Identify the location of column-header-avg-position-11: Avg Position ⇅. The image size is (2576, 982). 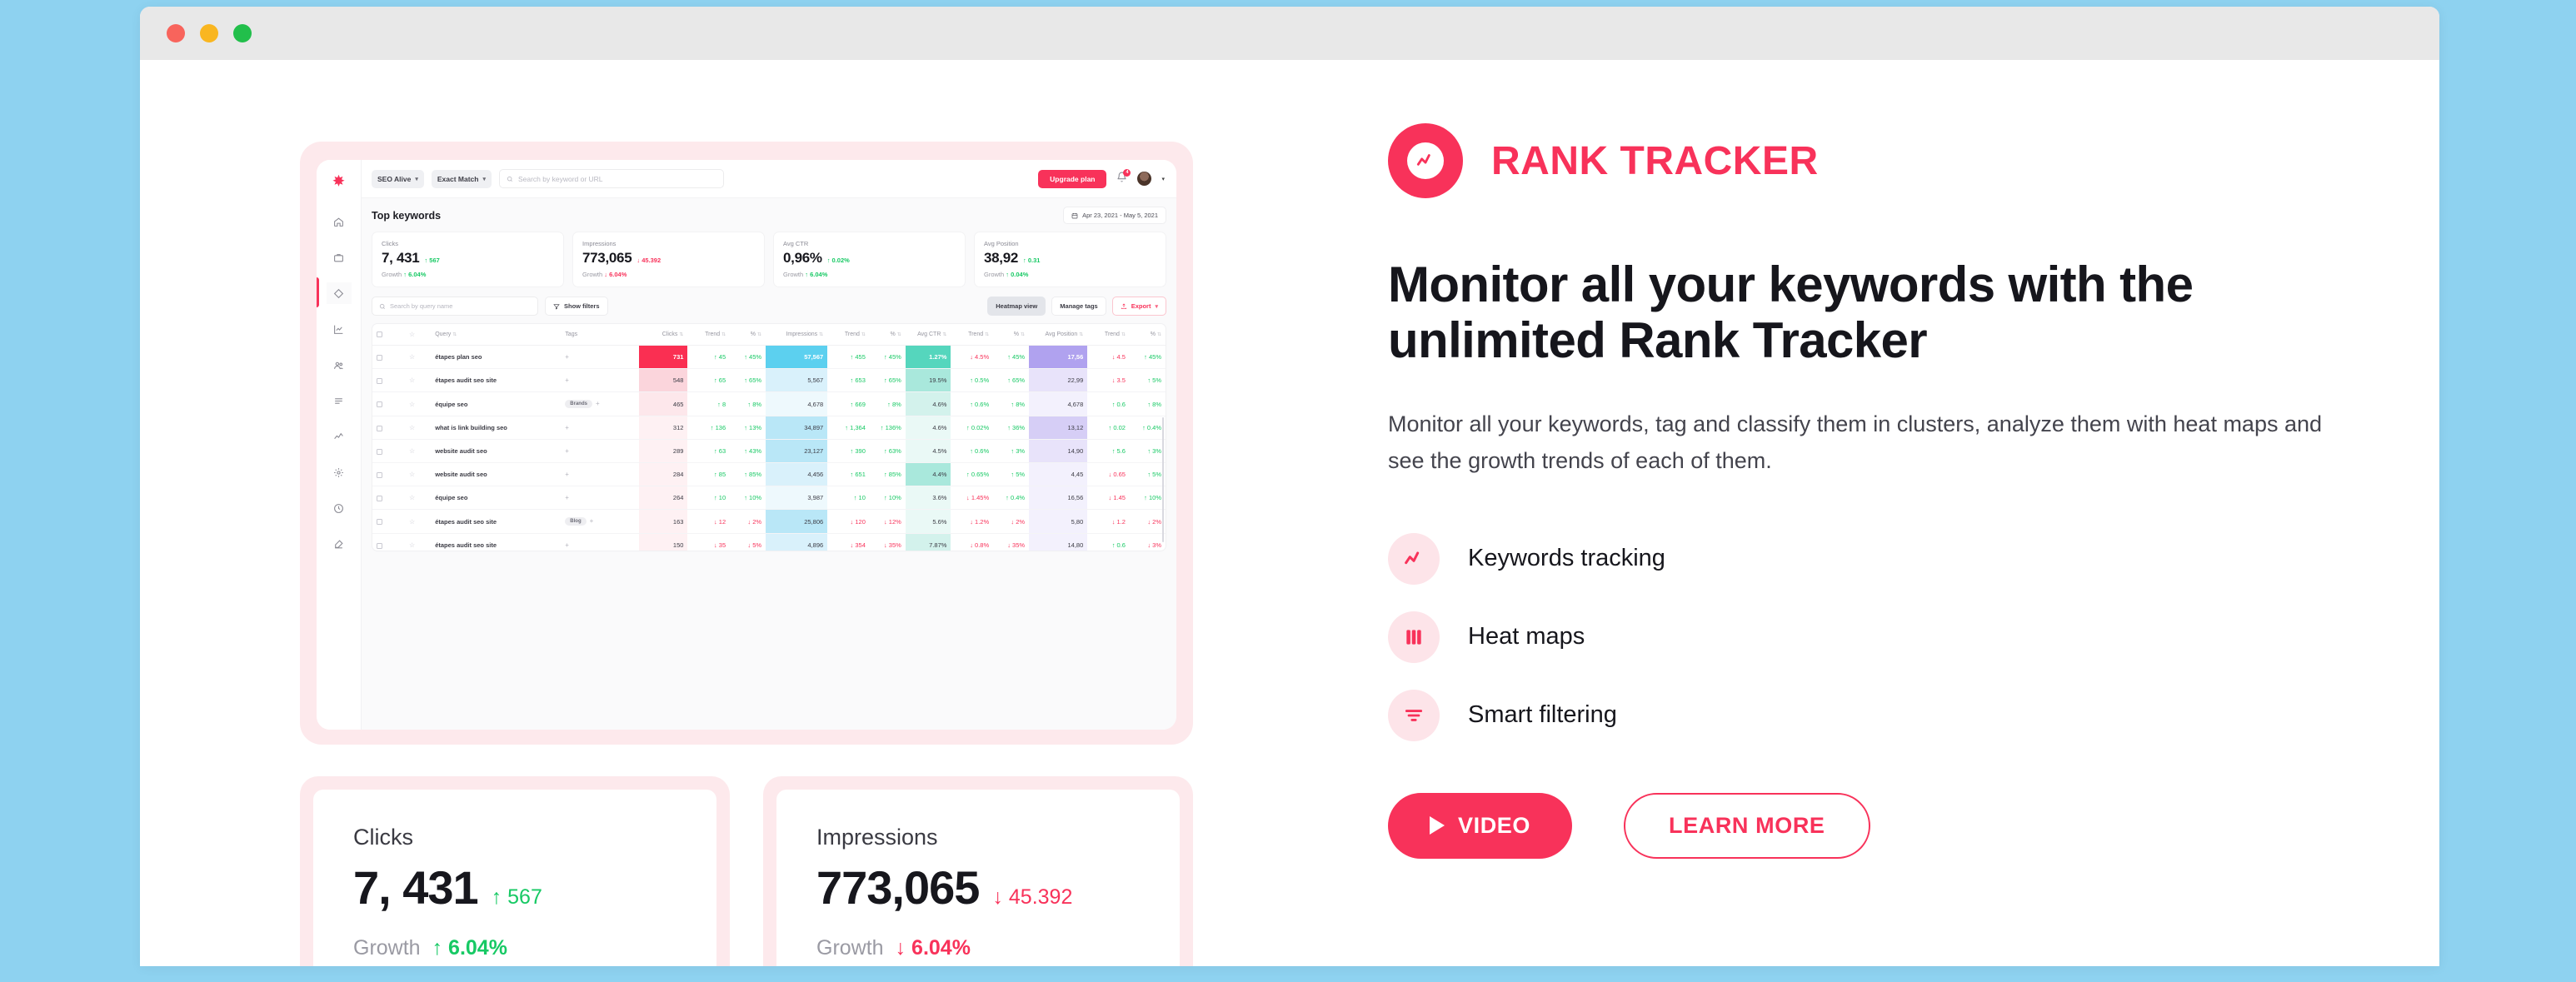
(1058, 335).